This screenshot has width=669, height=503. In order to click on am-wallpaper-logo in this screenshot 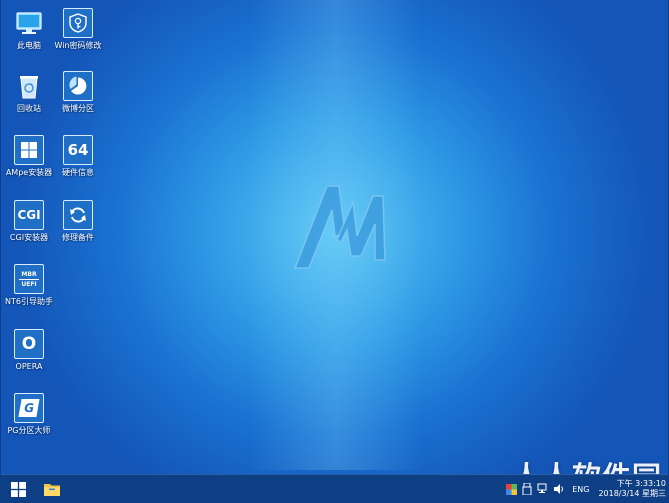, I will do `click(339, 227)`.